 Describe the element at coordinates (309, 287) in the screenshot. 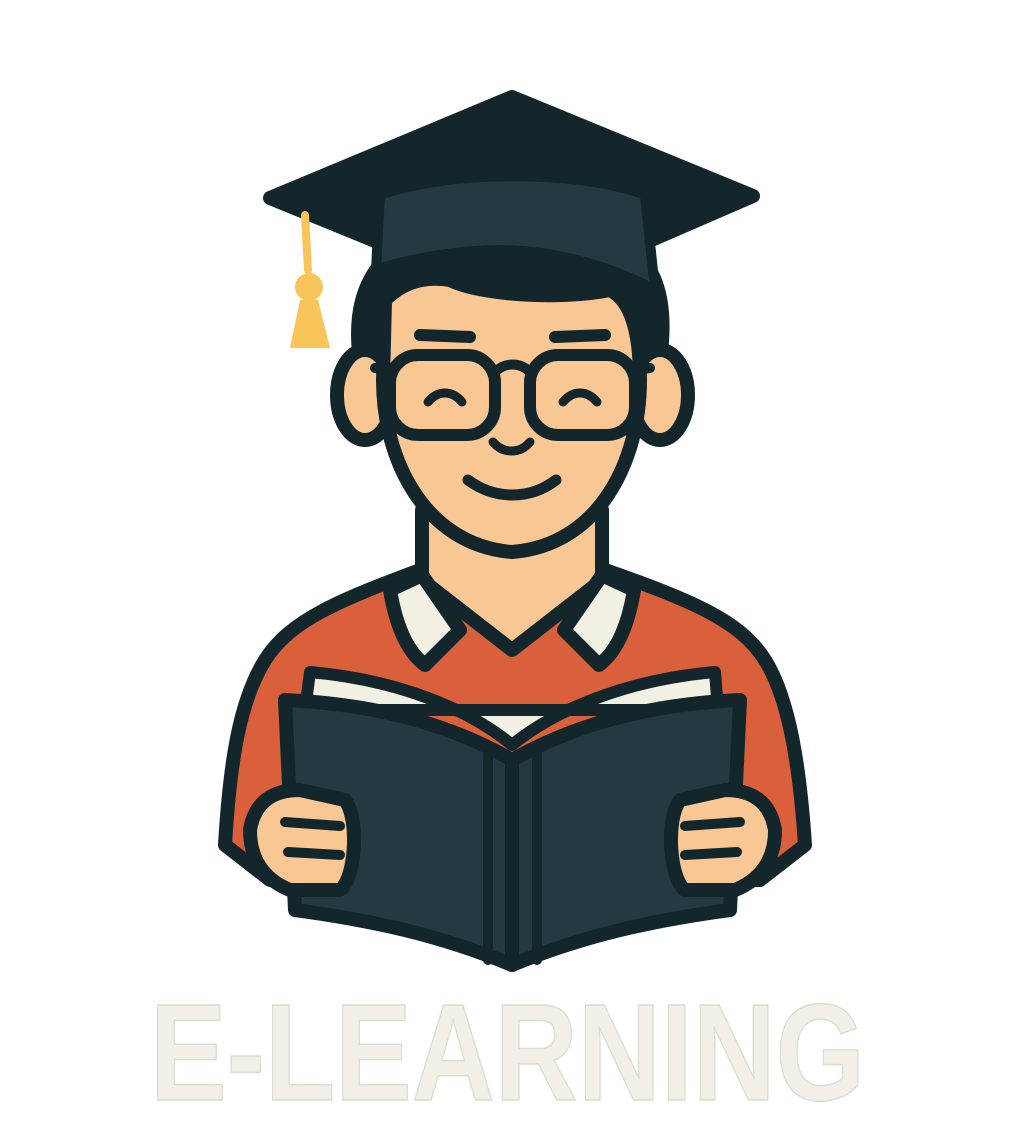

I see `tassel-knot` at that location.